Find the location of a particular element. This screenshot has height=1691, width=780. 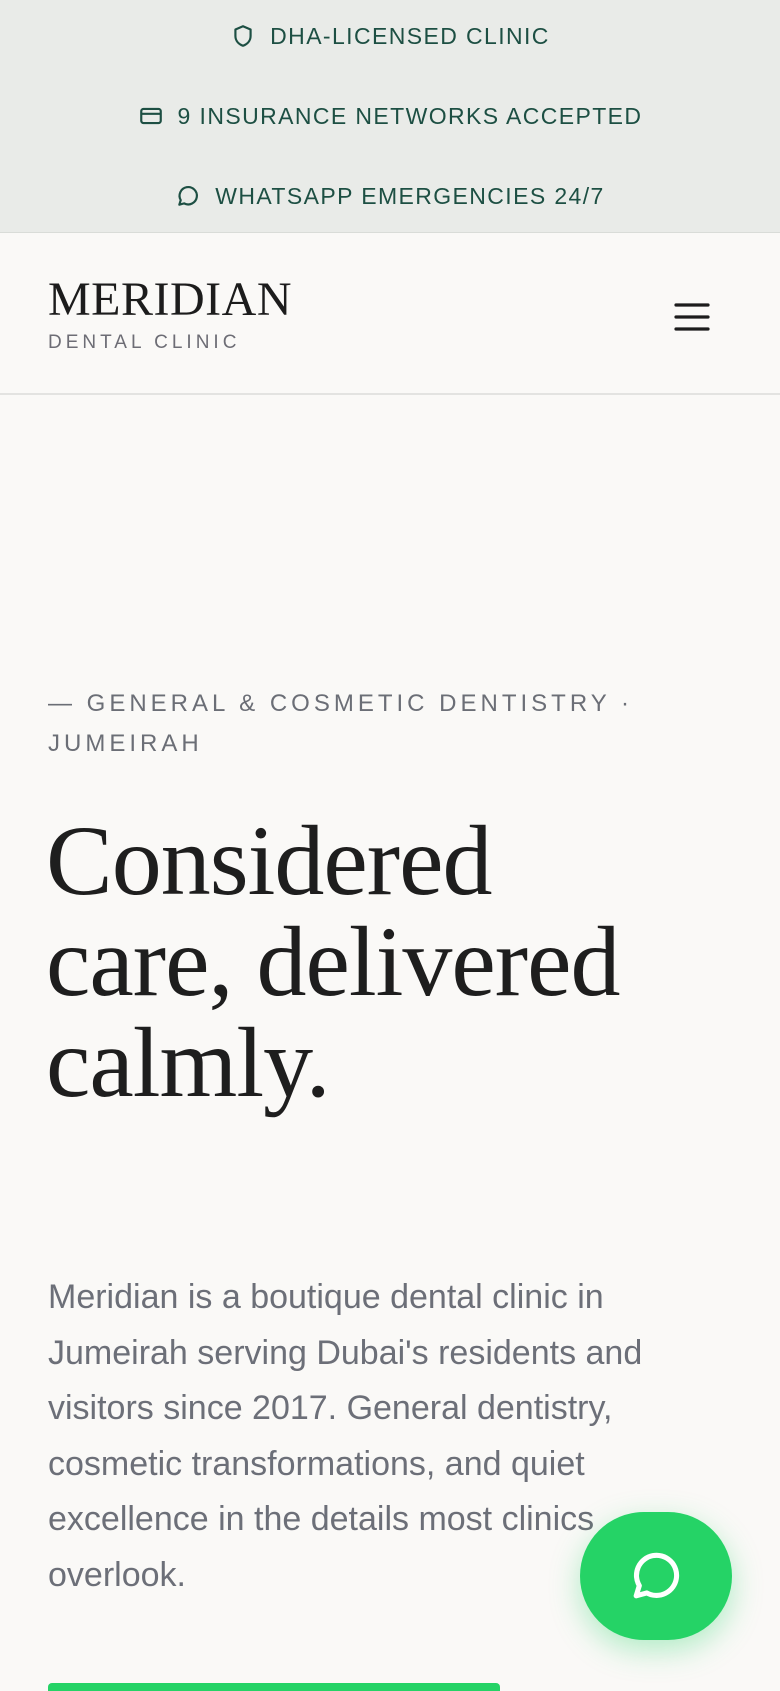

trust-item-whatsapp: WHATSAPP EMERGENCIES 24/7 is located at coordinates (390, 196).